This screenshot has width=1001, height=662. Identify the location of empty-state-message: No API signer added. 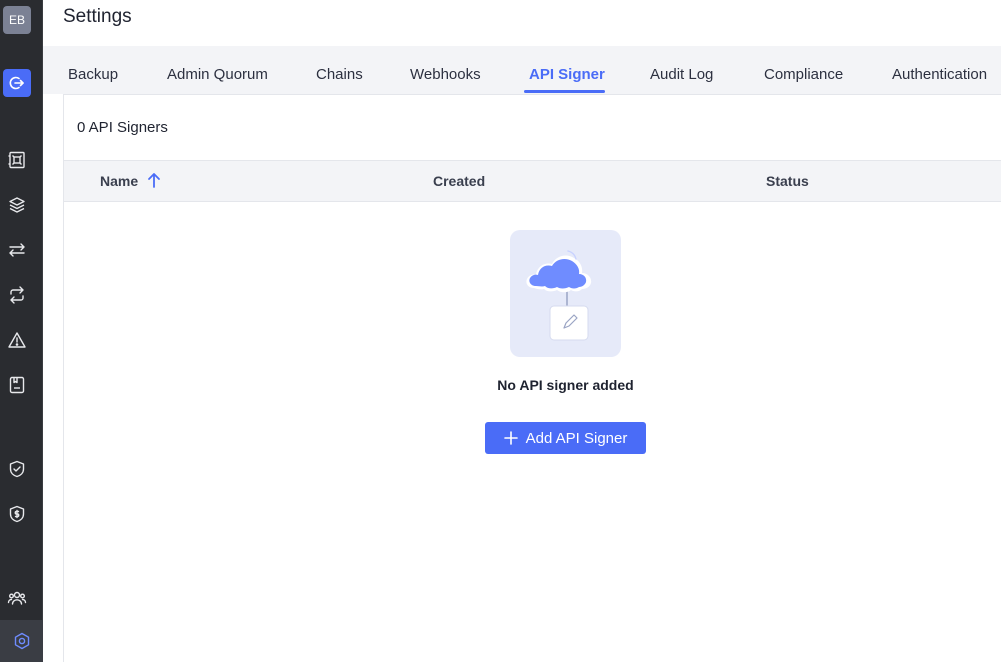
(565, 385).